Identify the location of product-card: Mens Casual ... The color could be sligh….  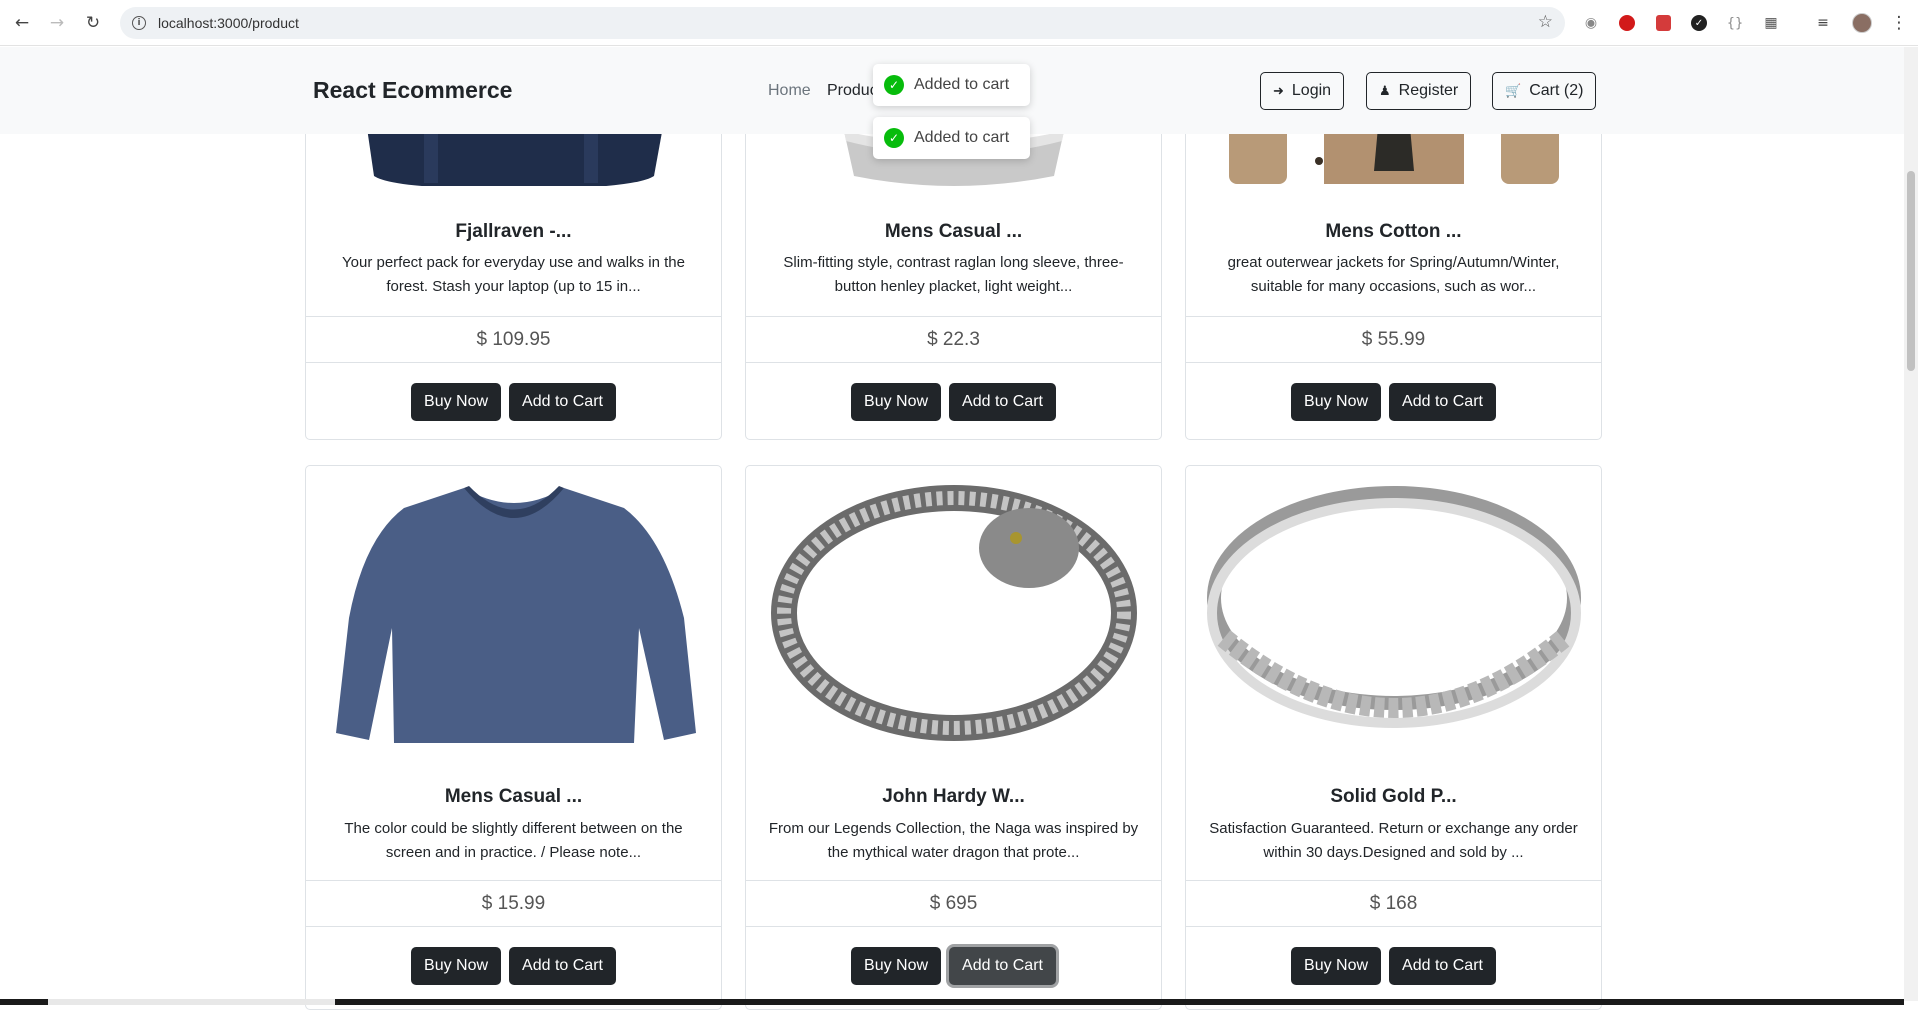
(513, 737).